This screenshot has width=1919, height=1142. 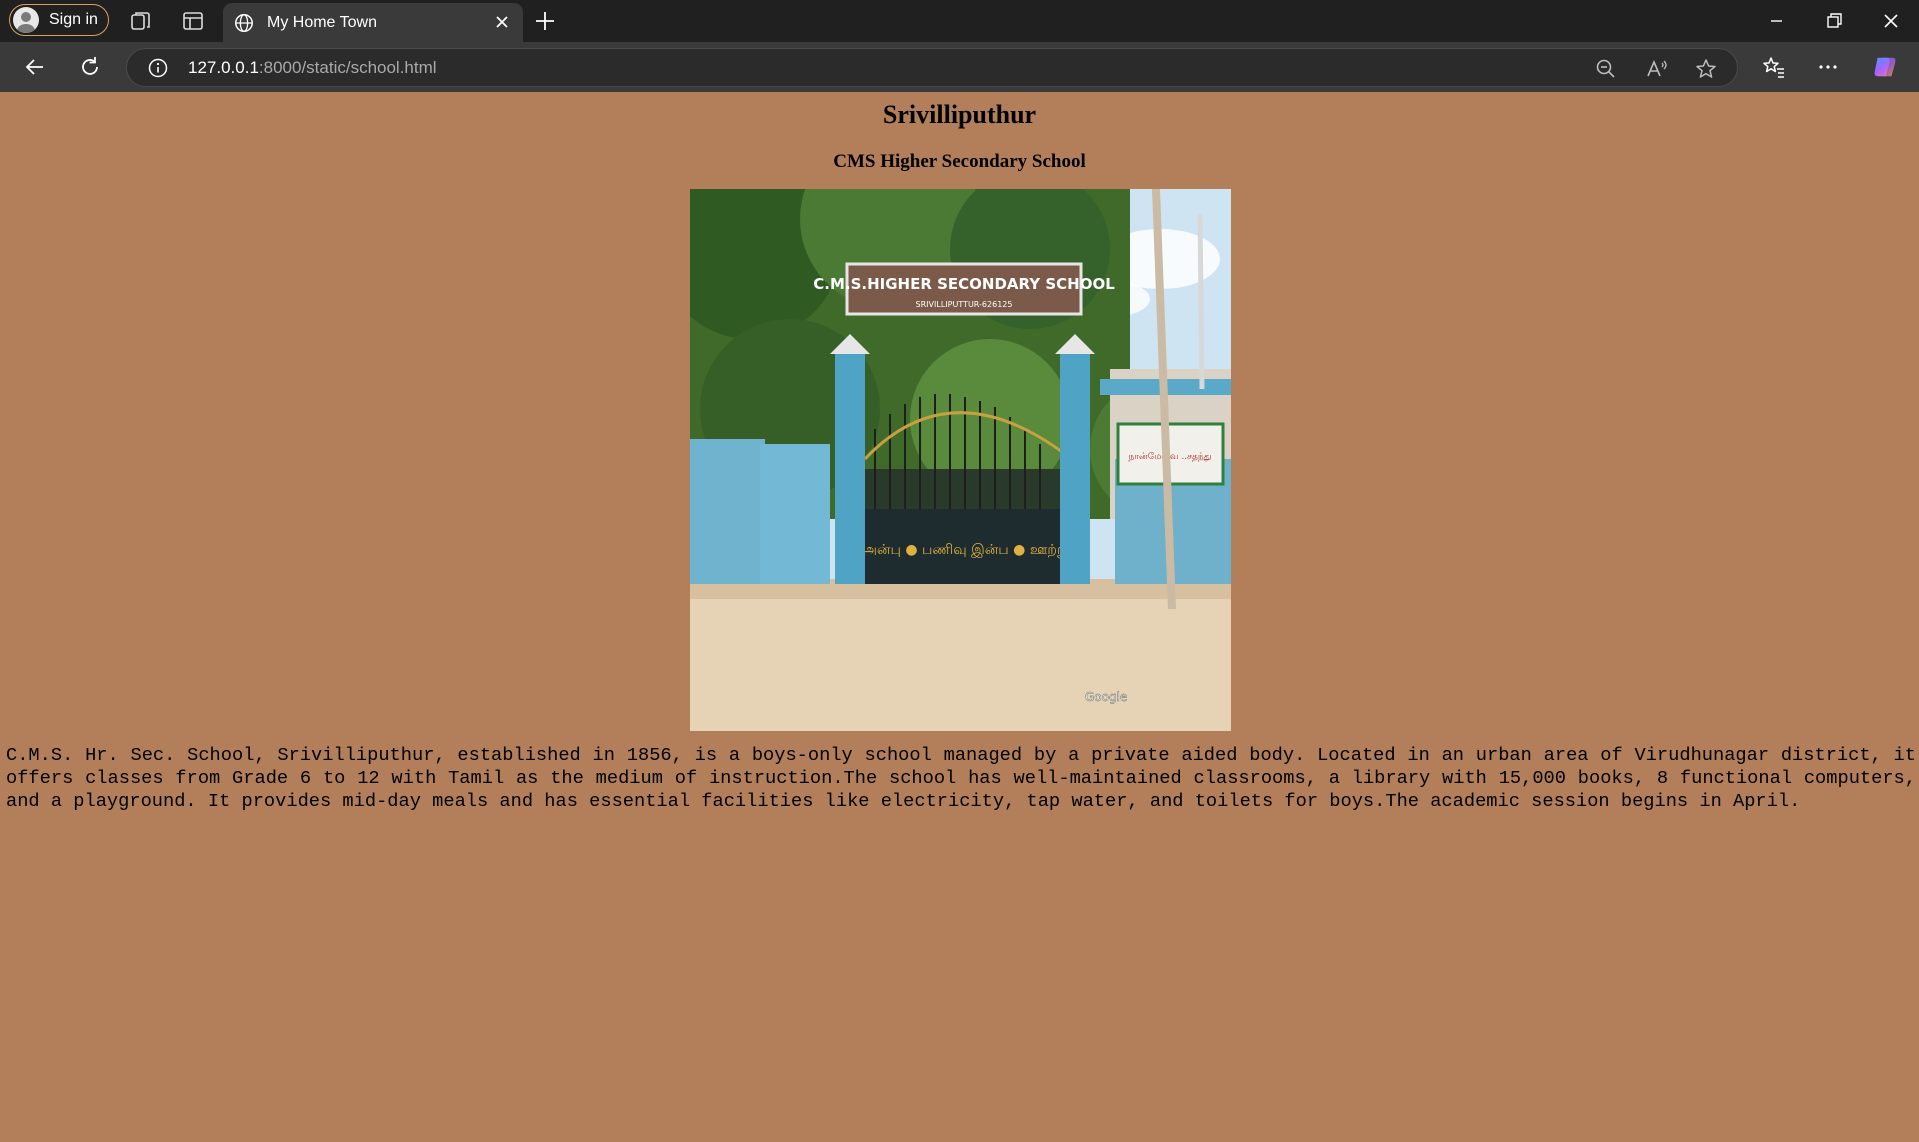 I want to click on google-watermark: Google, so click(x=1106, y=697).